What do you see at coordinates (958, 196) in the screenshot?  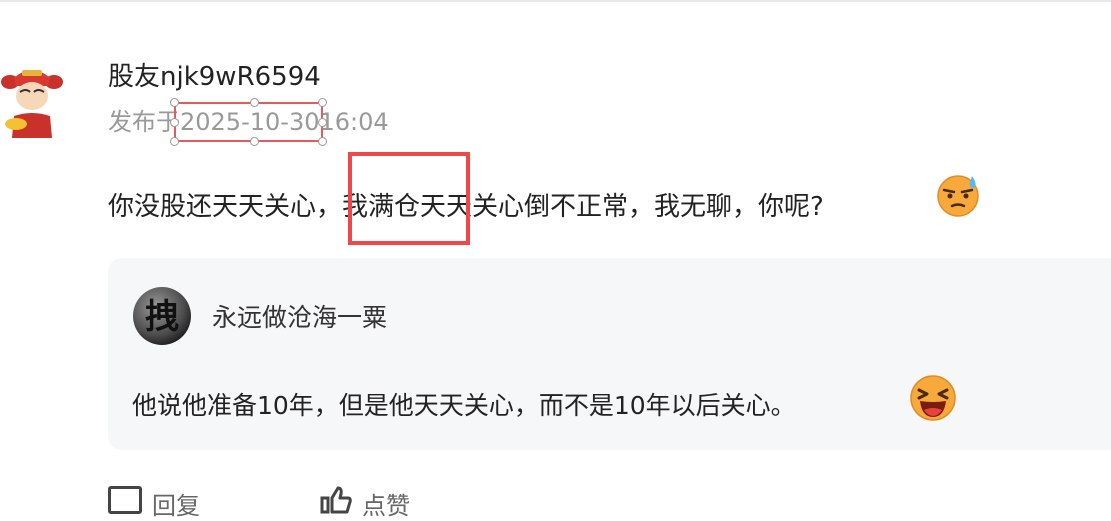 I see `sweat-emoji-icon` at bounding box center [958, 196].